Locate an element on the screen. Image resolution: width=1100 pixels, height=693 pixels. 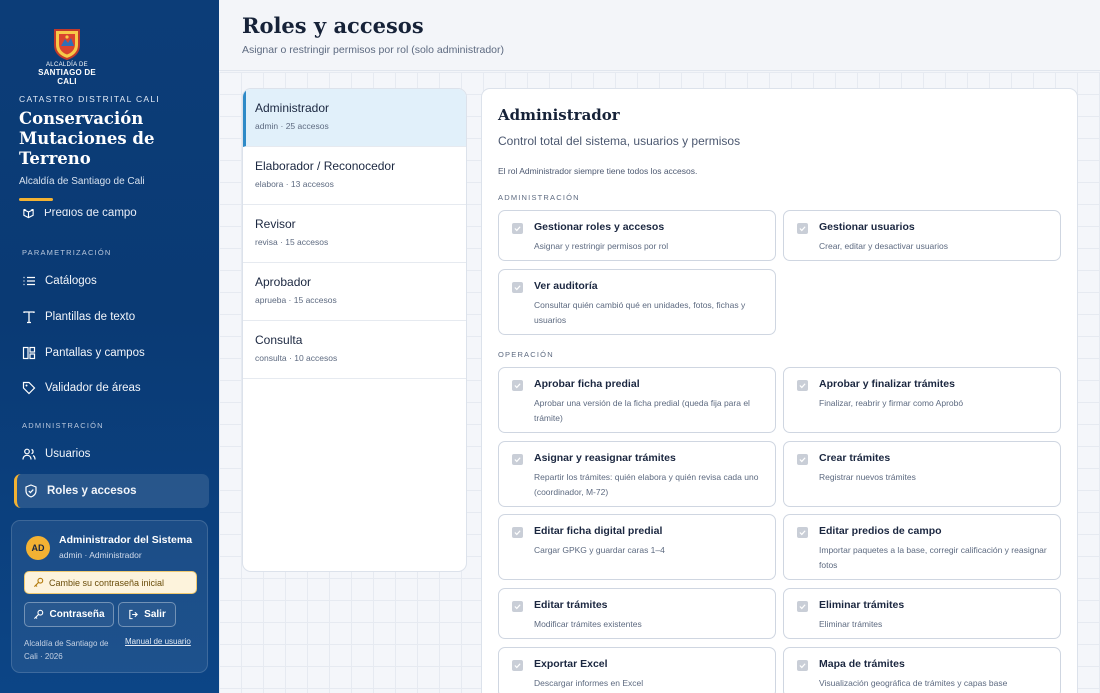
section-administracion: ADMINISTRACIÓN is located at coordinates (63, 425).